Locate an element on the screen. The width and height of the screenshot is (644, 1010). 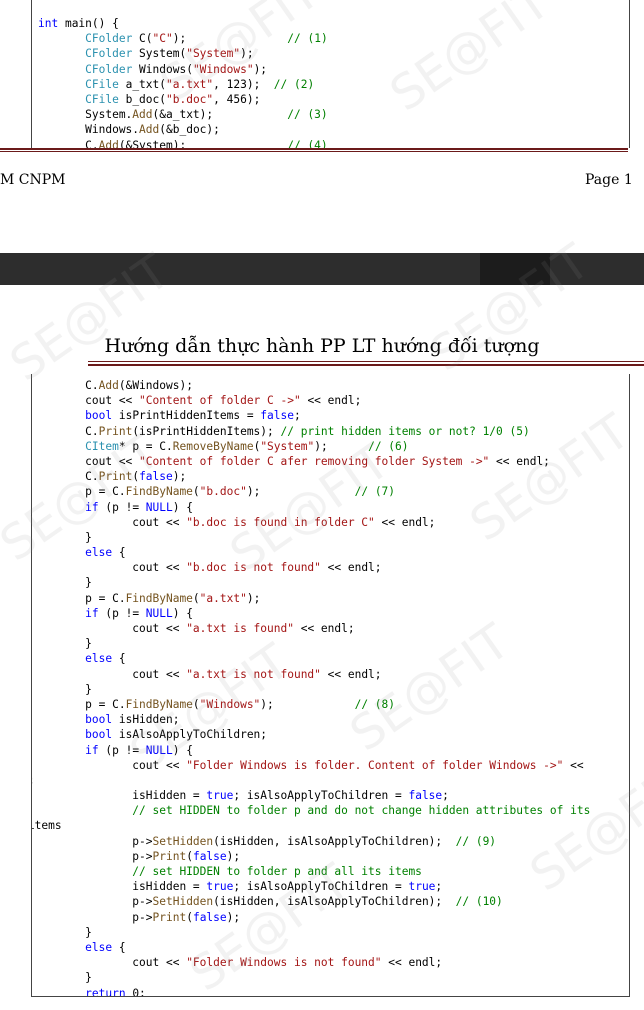
code-line: C.Add(&Windows); is located at coordinates (115, 385).